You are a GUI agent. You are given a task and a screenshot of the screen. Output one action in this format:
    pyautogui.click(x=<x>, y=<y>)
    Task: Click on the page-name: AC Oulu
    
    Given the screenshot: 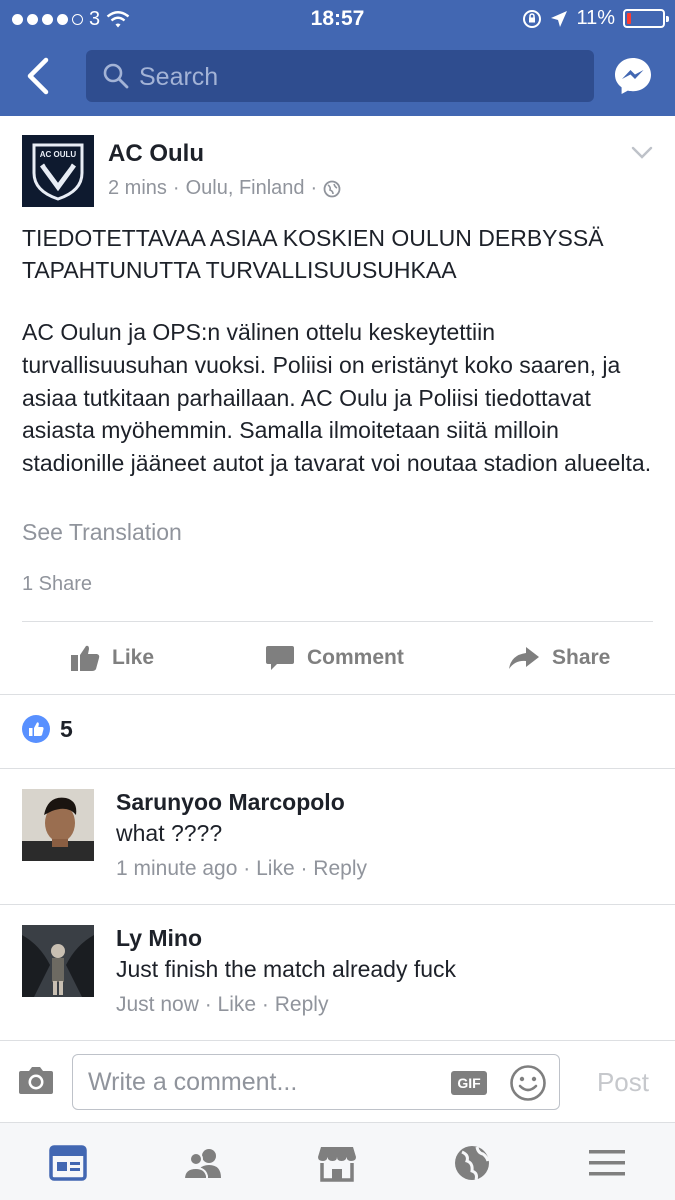 What is the action you would take?
    pyautogui.click(x=156, y=154)
    